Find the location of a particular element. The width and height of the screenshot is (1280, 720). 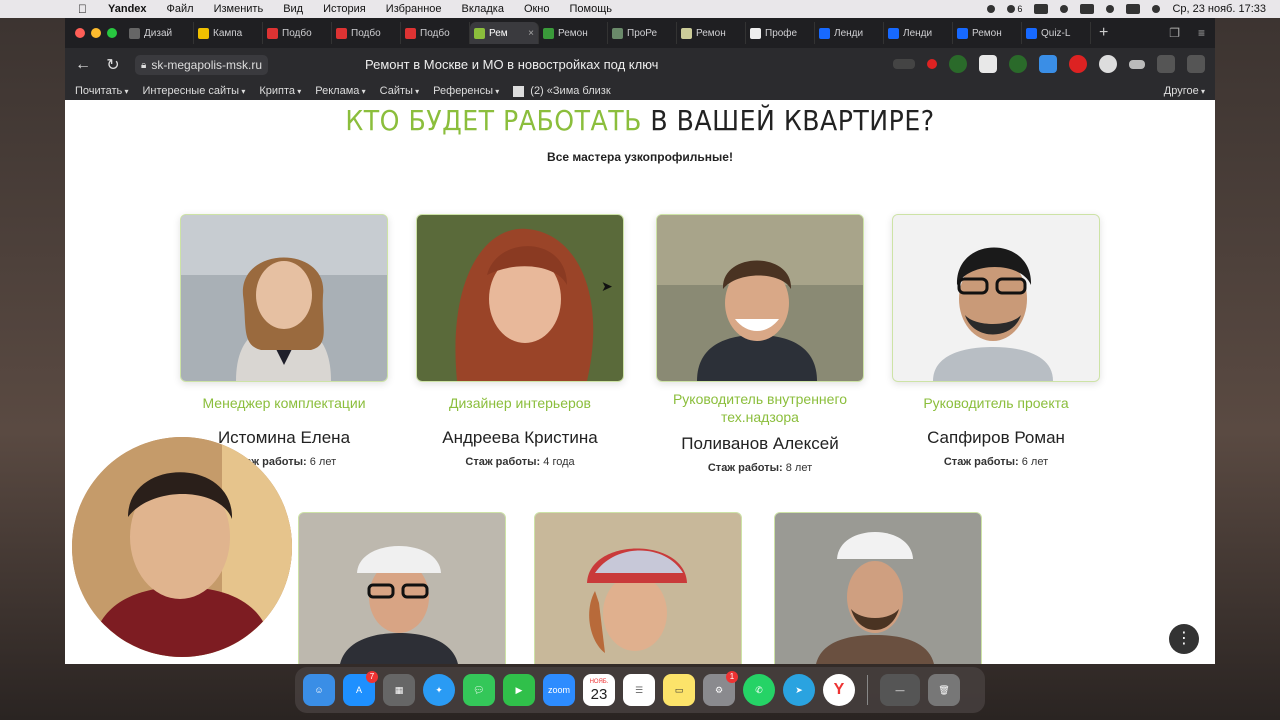

extension-s-icon is located at coordinates (988, 64).